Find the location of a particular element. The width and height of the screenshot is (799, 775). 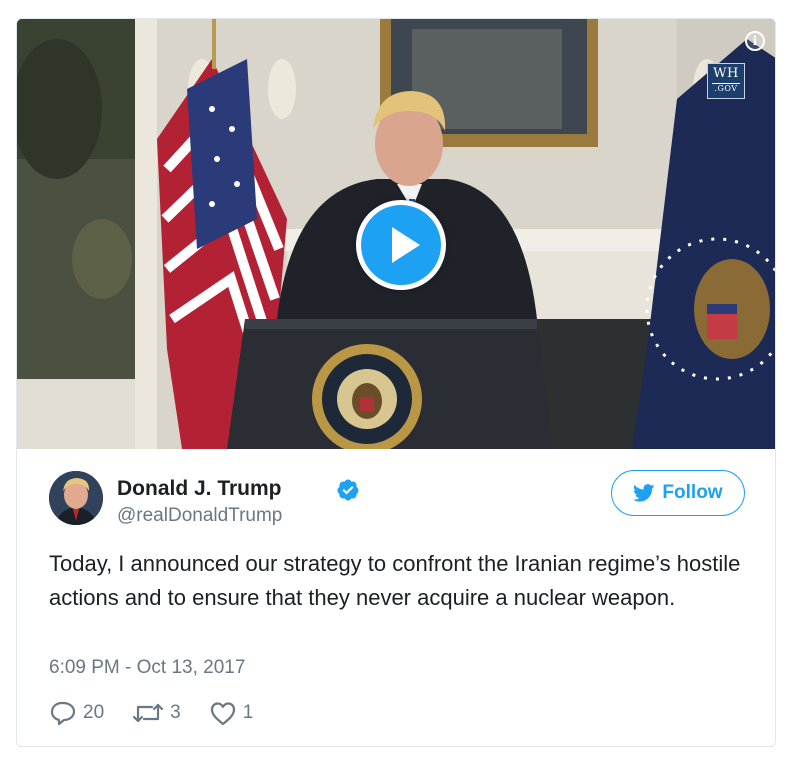

avatar-image is located at coordinates (76, 498).